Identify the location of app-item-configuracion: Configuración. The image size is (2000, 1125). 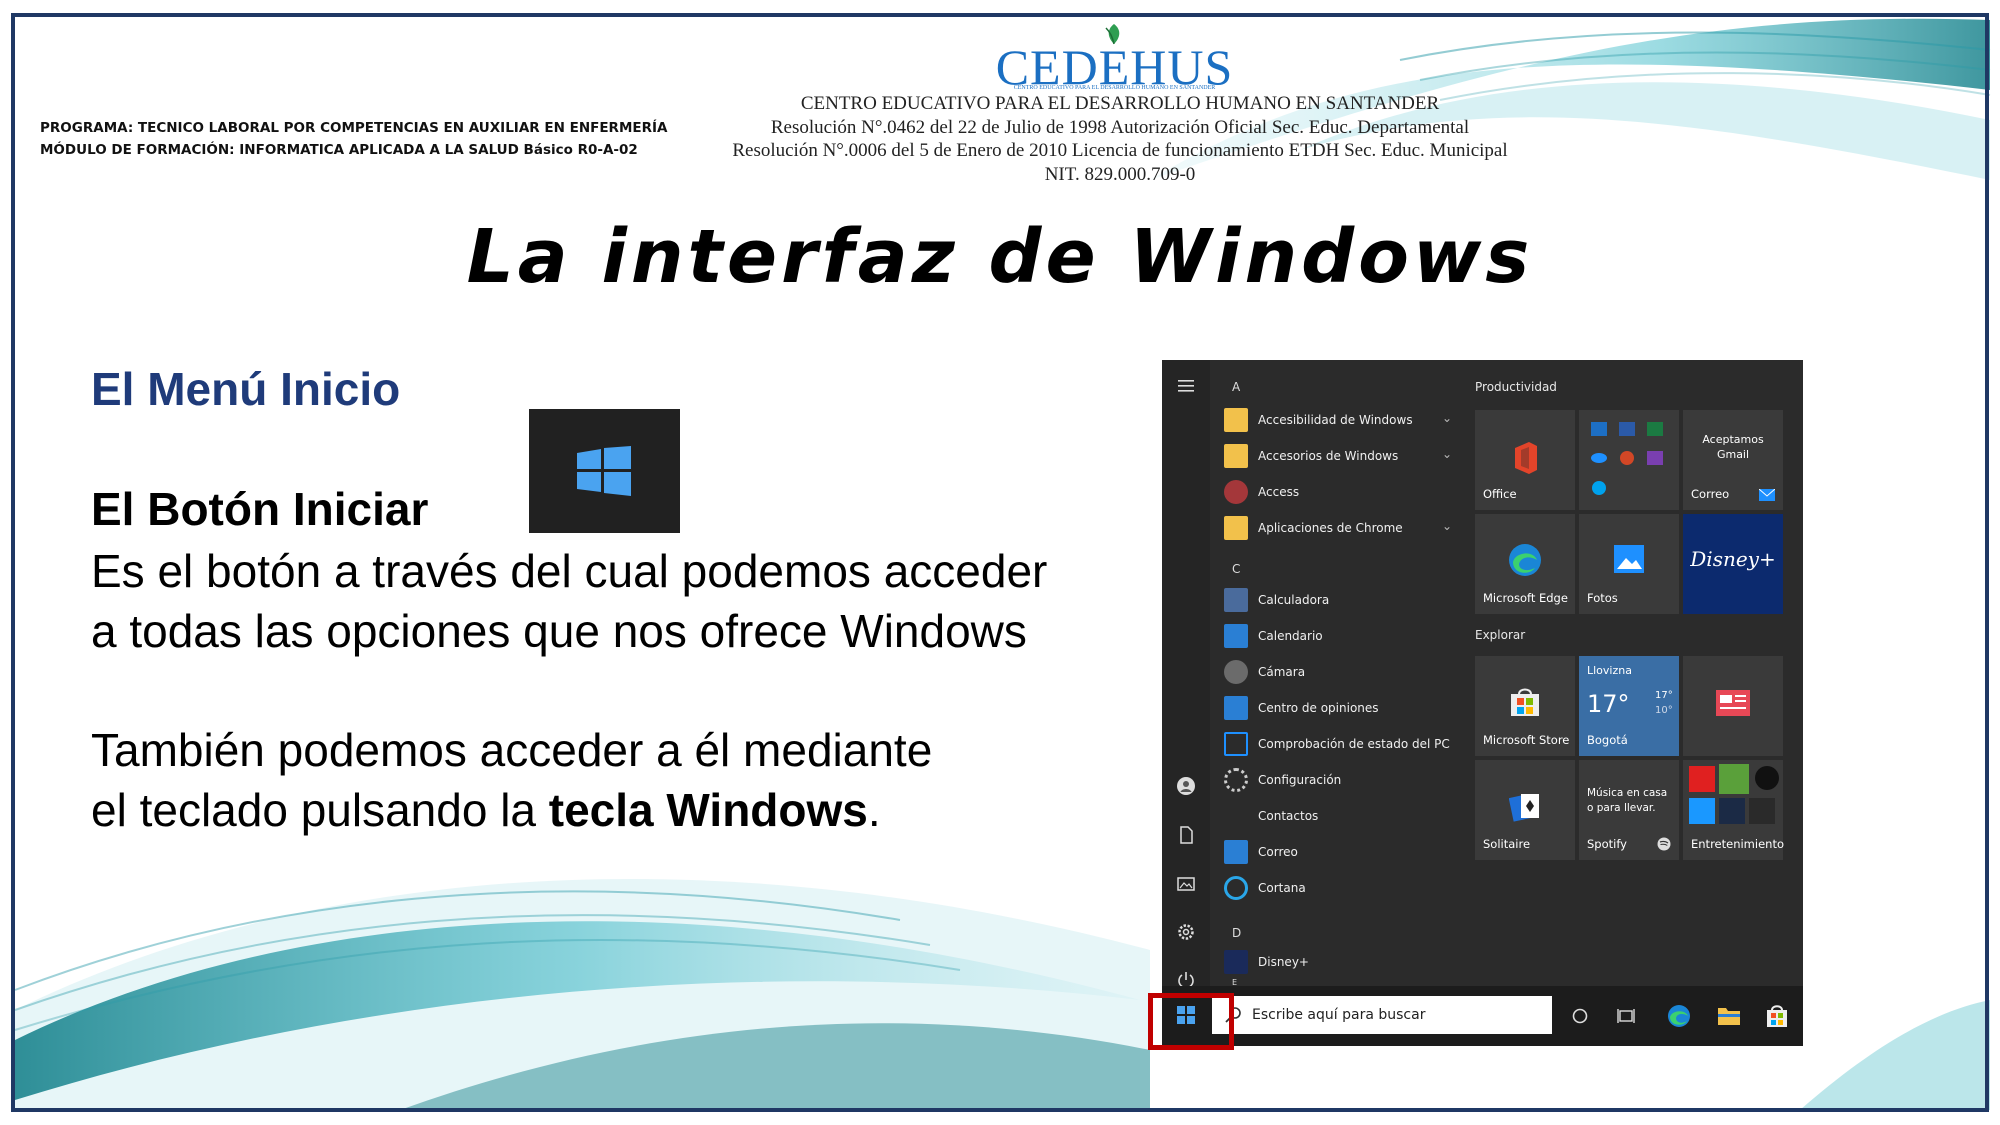
(1340, 780).